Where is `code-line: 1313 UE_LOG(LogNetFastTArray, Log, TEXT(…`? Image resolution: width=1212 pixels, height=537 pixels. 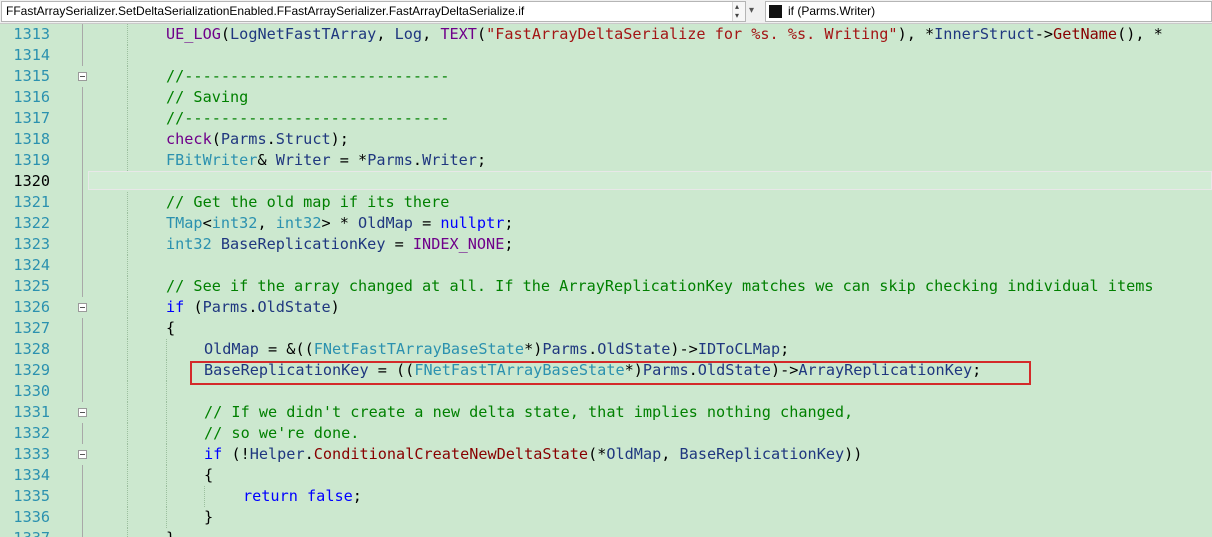 code-line: 1313 UE_LOG(LogNetFastTArray, Log, TEXT(… is located at coordinates (606, 34).